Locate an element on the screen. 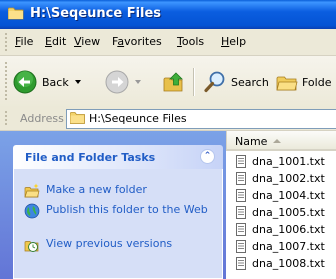  back-label: Back is located at coordinates (55, 82).